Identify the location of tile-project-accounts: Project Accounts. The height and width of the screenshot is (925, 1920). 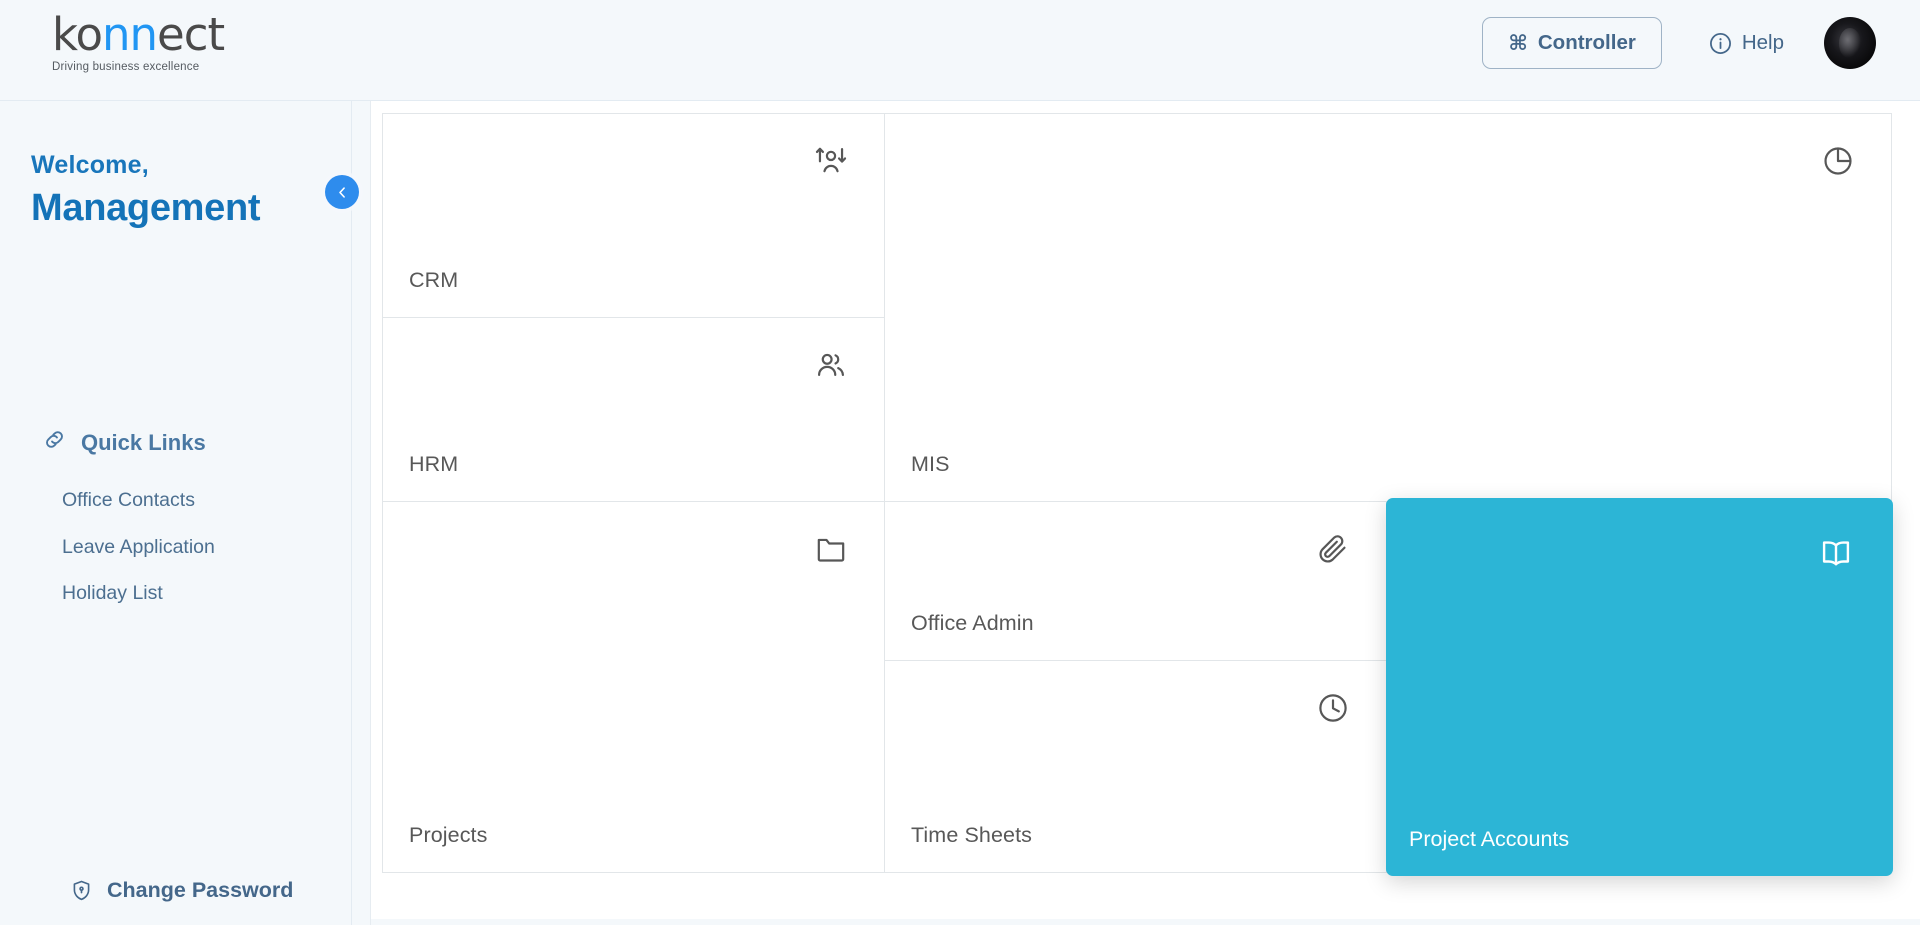
(1639, 687).